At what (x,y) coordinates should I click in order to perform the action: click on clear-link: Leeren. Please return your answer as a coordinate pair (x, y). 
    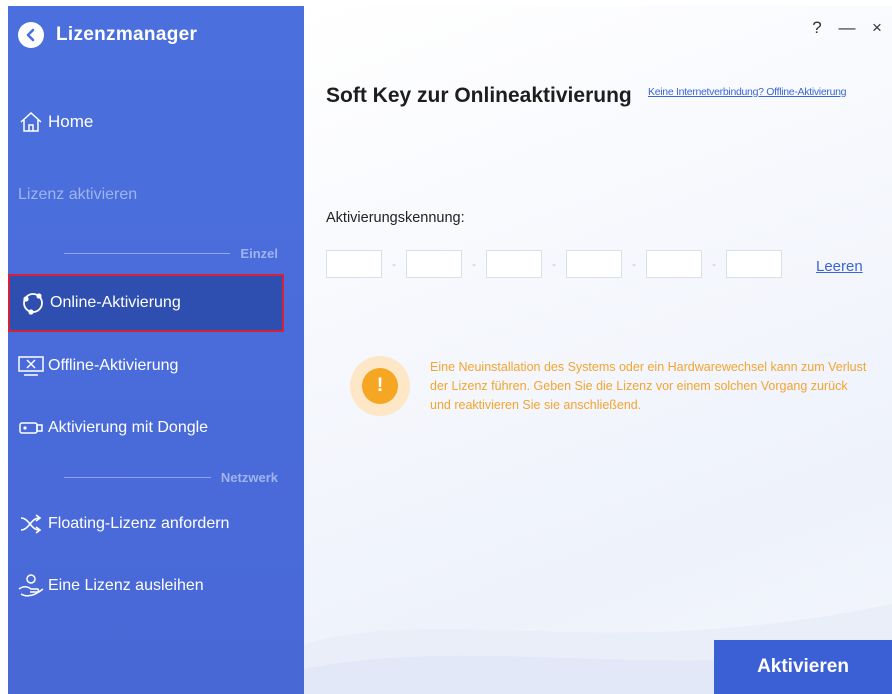
    Looking at the image, I should click on (839, 266).